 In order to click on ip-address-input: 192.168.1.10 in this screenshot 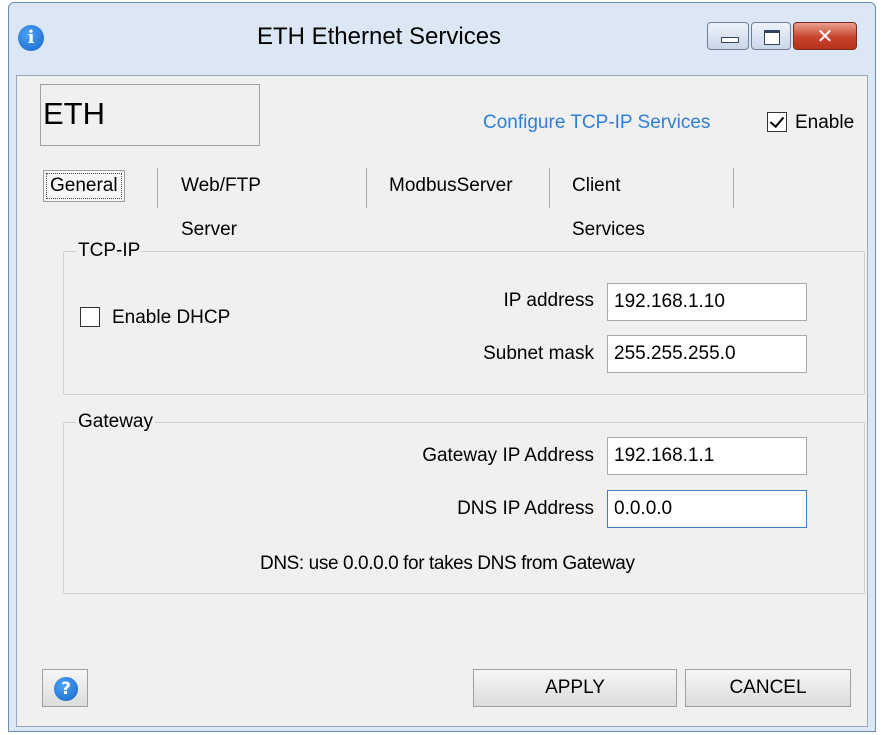, I will do `click(707, 302)`.